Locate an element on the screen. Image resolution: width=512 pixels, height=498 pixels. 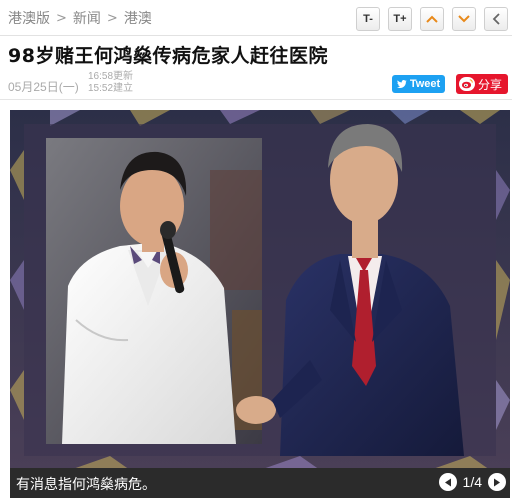
previous-article-button is located at coordinates (432, 19).